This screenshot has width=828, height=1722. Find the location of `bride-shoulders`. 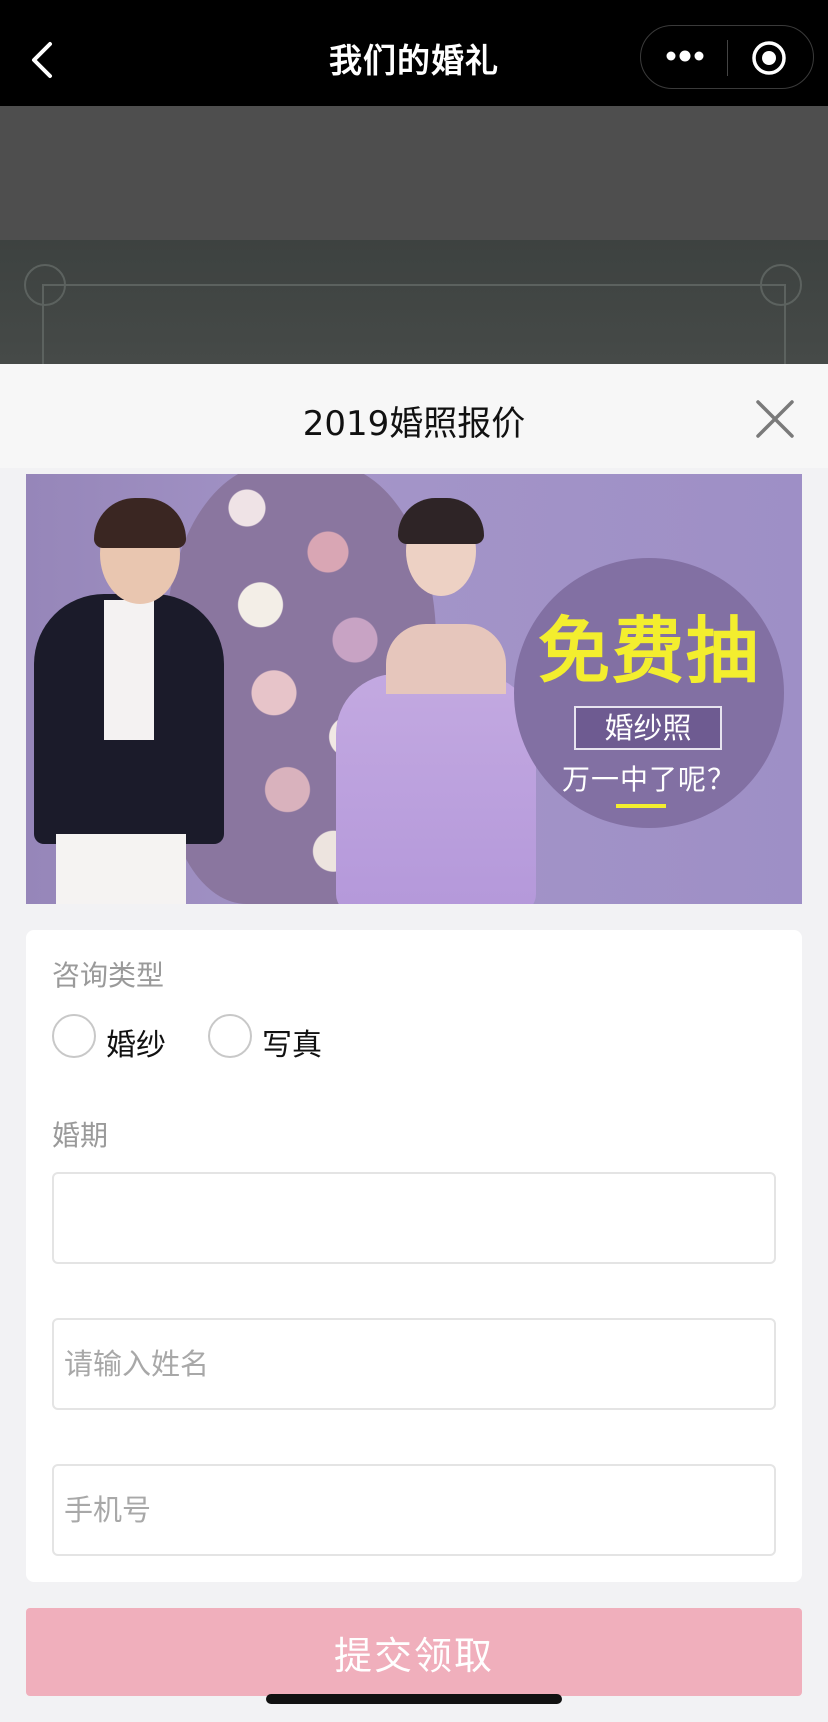

bride-shoulders is located at coordinates (446, 659).